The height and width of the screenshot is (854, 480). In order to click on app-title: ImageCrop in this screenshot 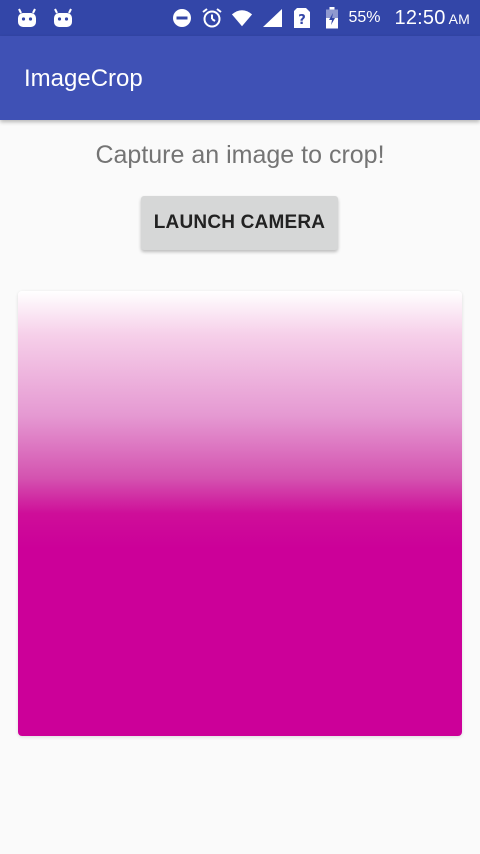, I will do `click(83, 78)`.